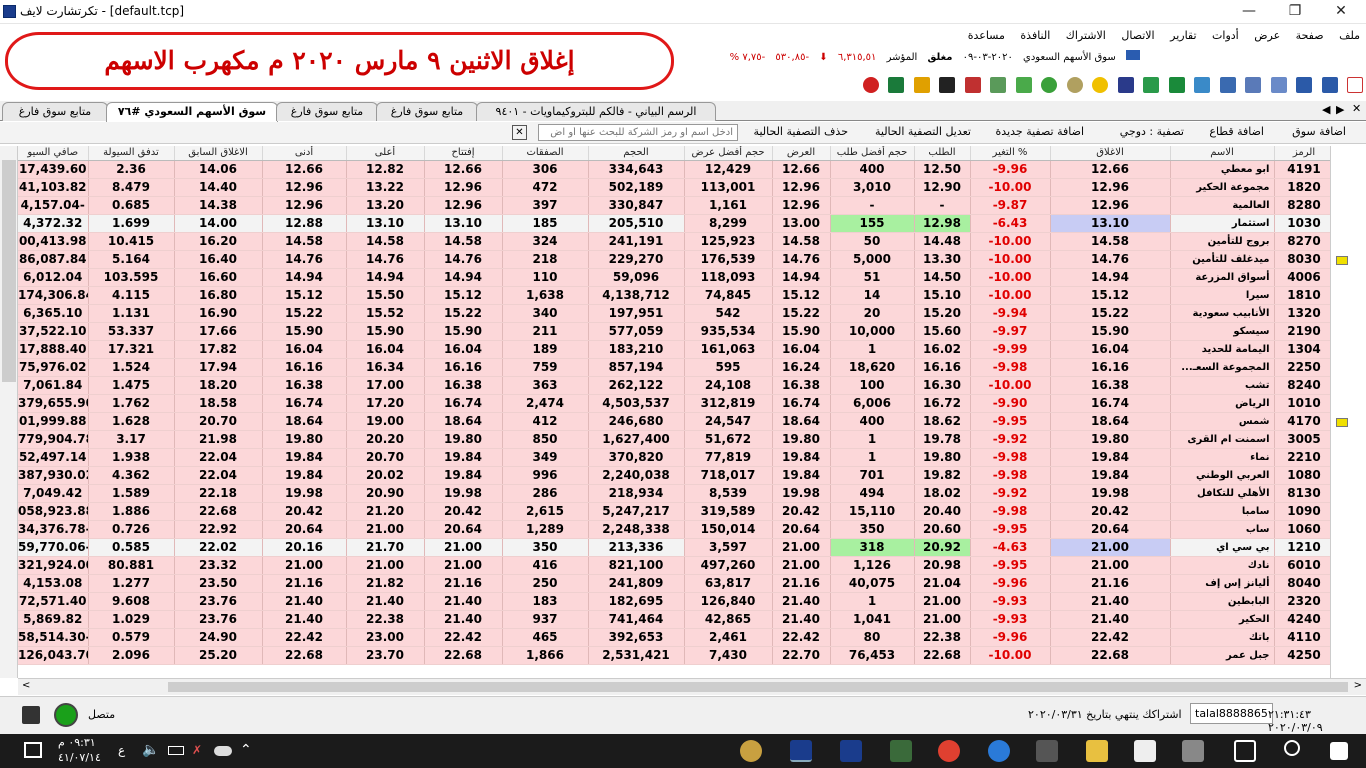 The image size is (1366, 768). Describe the element at coordinates (636, 153) in the screenshot. I see `column-header: الحجم` at that location.